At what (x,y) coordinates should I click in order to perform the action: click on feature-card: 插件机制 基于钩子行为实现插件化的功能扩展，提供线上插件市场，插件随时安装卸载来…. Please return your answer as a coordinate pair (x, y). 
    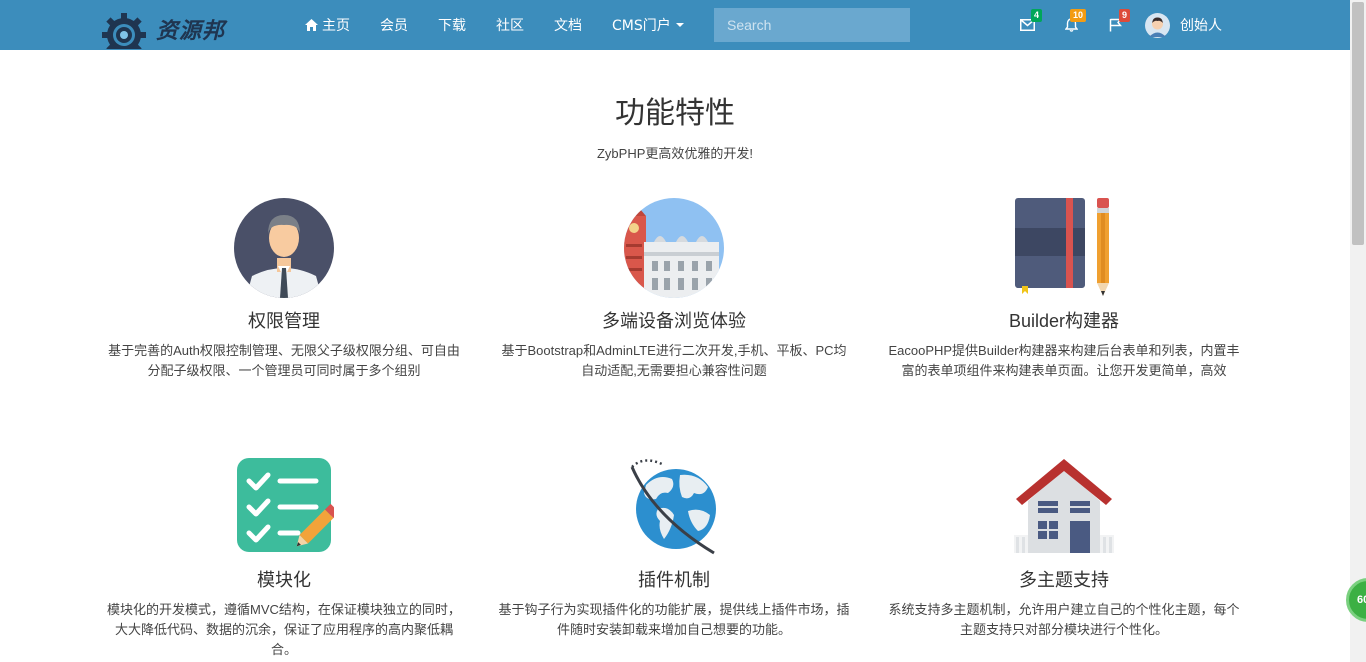
    Looking at the image, I should click on (674, 548).